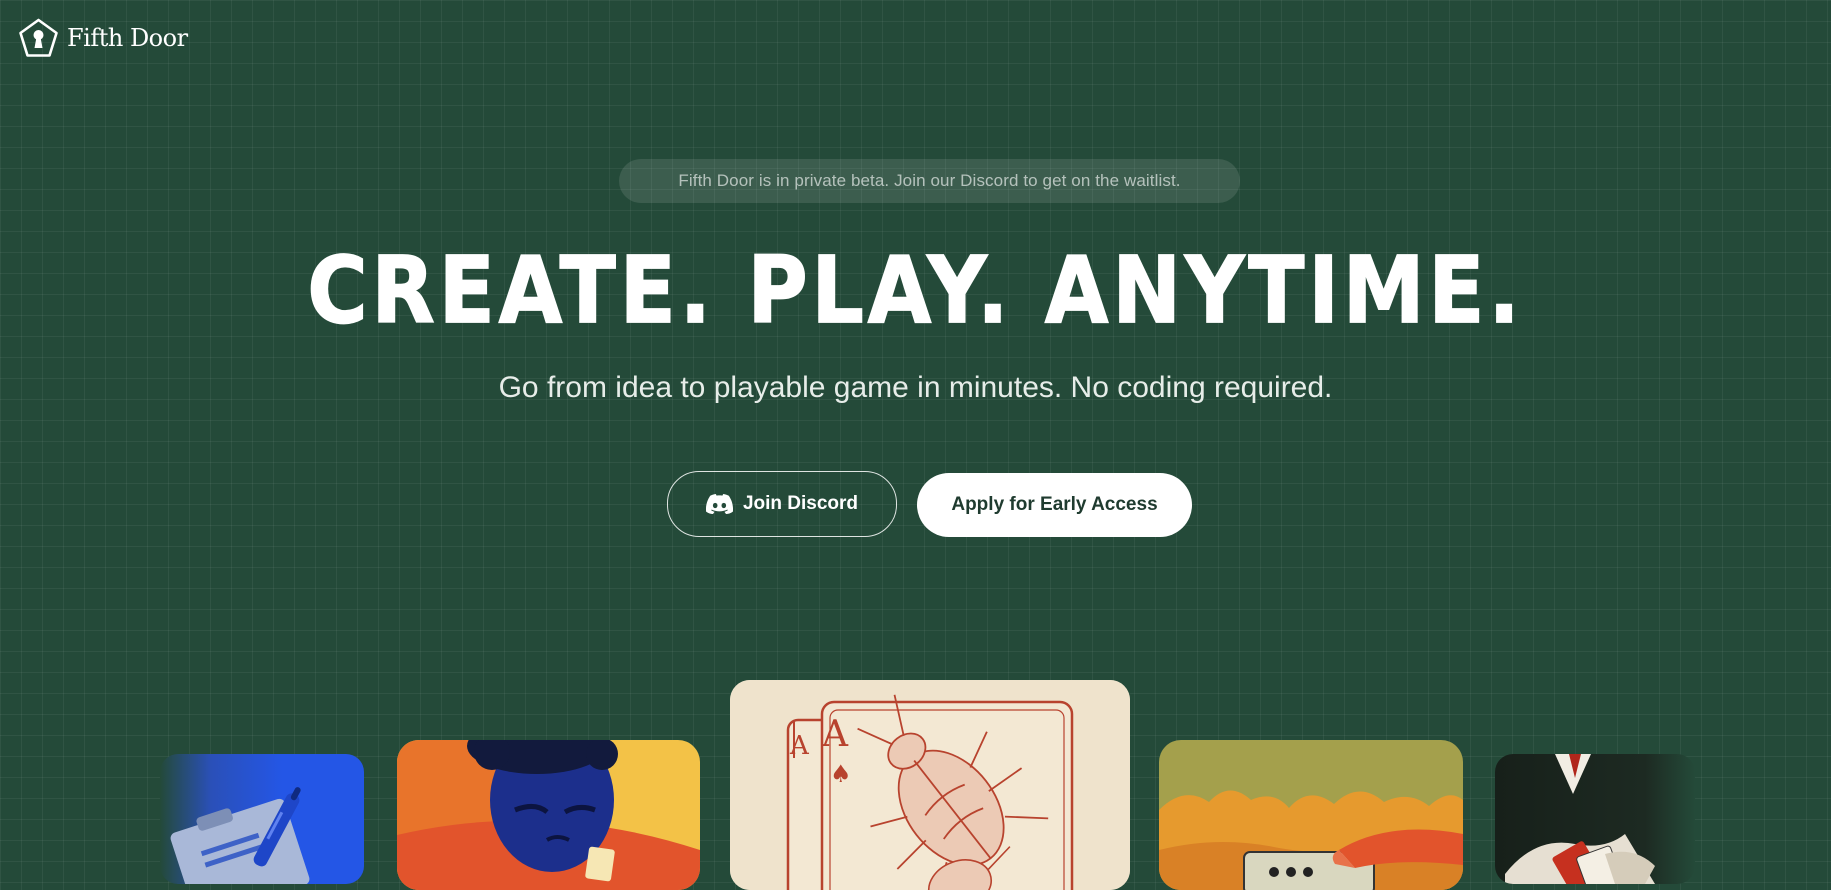  I want to click on hero-headline: CREATE. PLAY. ANYTIME., so click(915, 291).